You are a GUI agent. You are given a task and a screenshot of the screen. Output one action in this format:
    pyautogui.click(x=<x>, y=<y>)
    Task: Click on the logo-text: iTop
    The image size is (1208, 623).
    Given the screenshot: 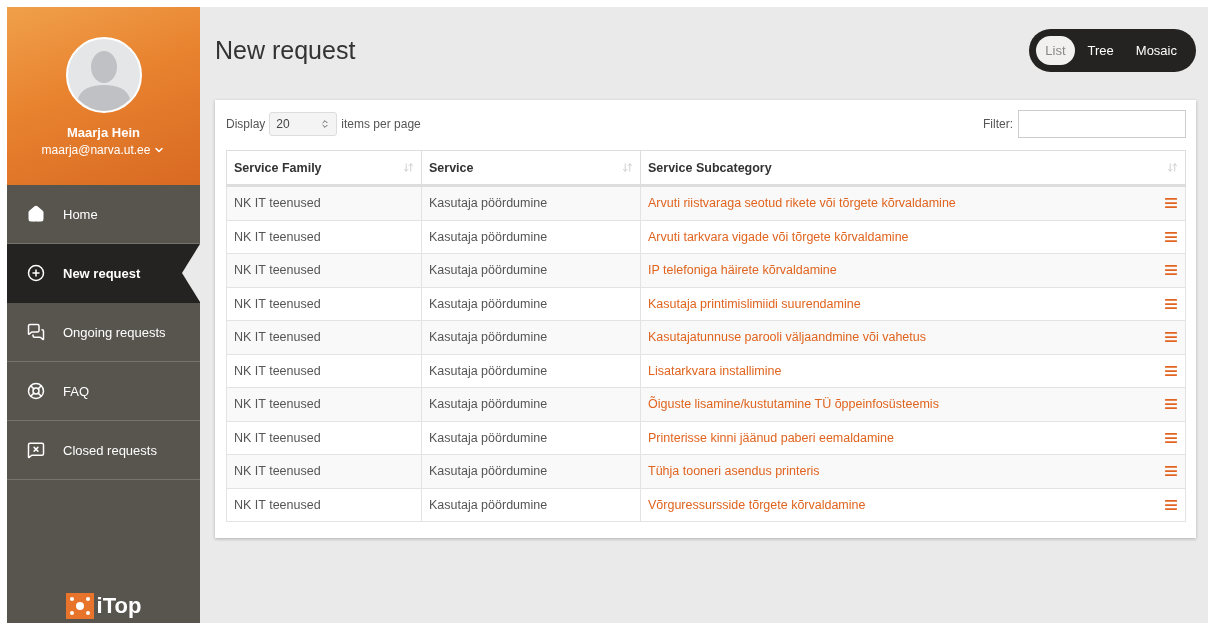 What is the action you would take?
    pyautogui.click(x=119, y=606)
    